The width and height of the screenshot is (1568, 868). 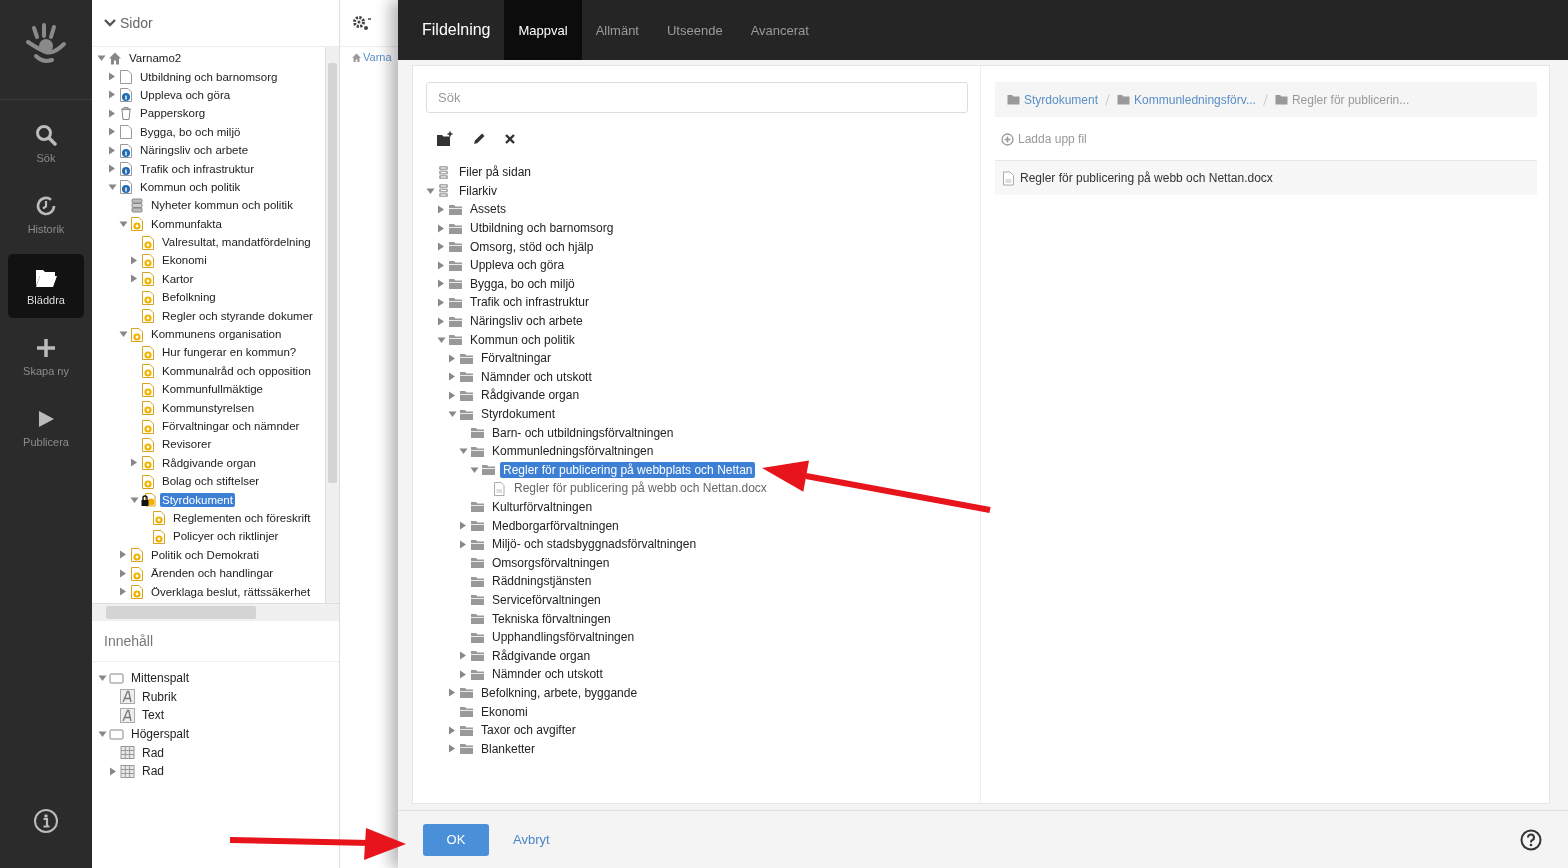 I want to click on tree-item: Förvaltningar och nämnder, so click(x=231, y=426).